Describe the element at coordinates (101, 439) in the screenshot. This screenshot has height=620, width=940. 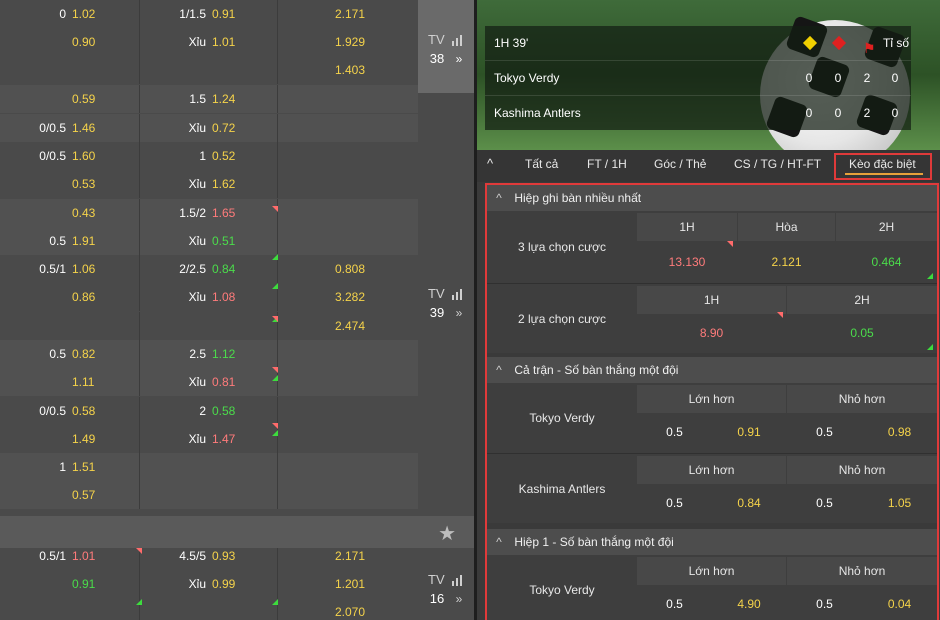
I see `odds-cell: 1.49` at that location.